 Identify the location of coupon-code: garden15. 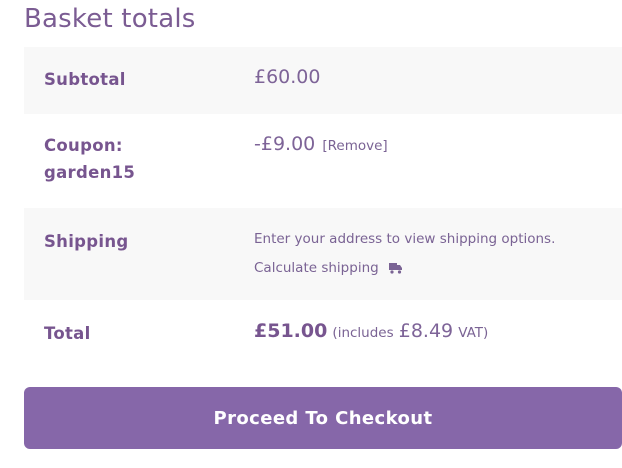
(90, 172).